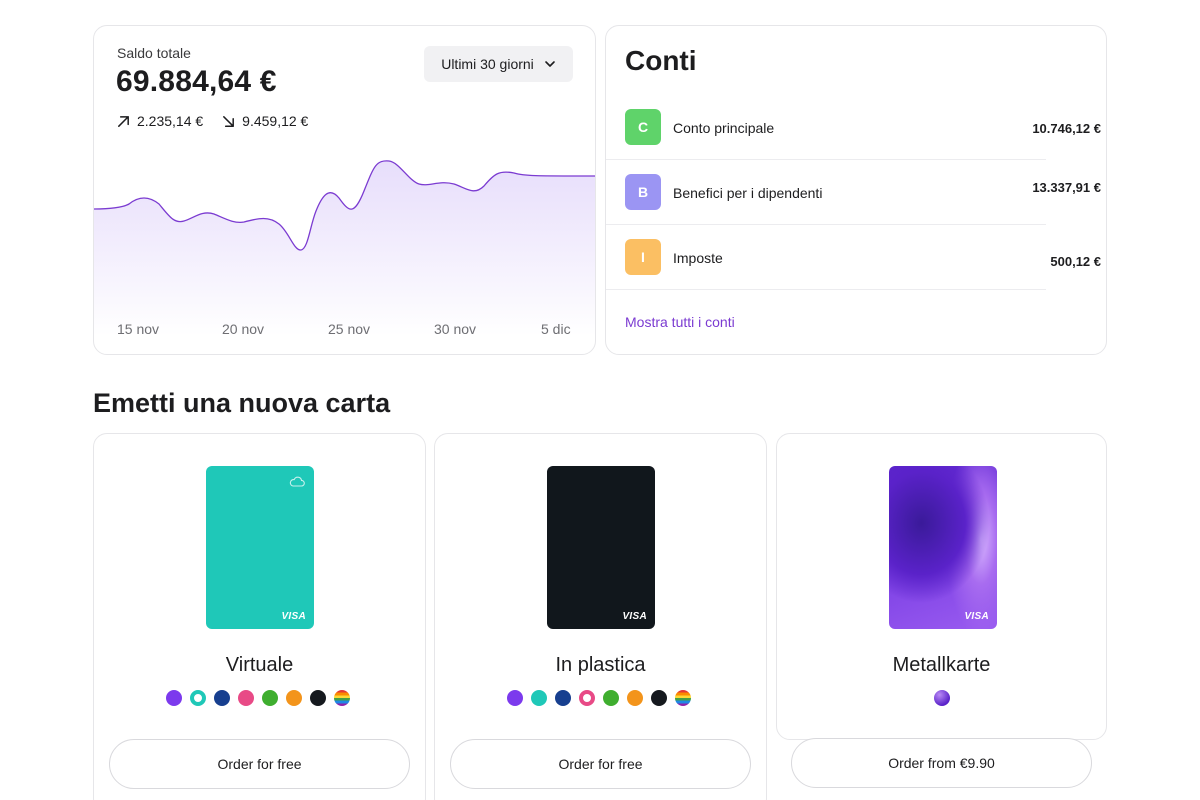 The width and height of the screenshot is (1200, 800). I want to click on cloud-icon, so click(297, 481).